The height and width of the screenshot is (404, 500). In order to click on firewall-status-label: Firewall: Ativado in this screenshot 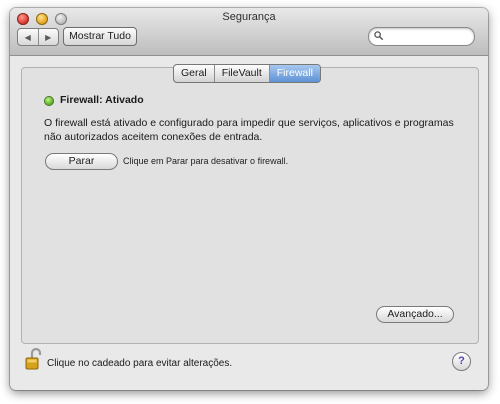, I will do `click(102, 100)`.